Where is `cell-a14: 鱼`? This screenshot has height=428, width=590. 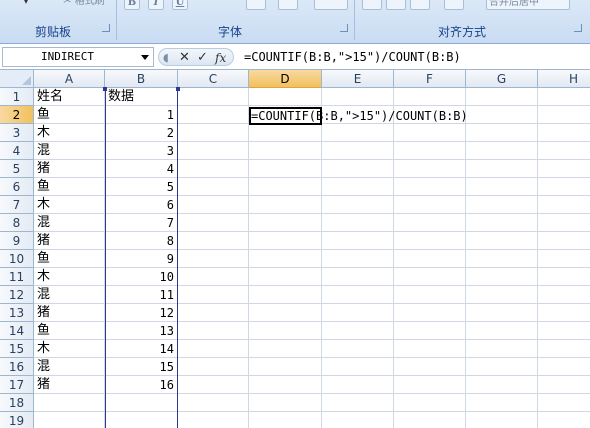
cell-a14: 鱼 is located at coordinates (69, 331).